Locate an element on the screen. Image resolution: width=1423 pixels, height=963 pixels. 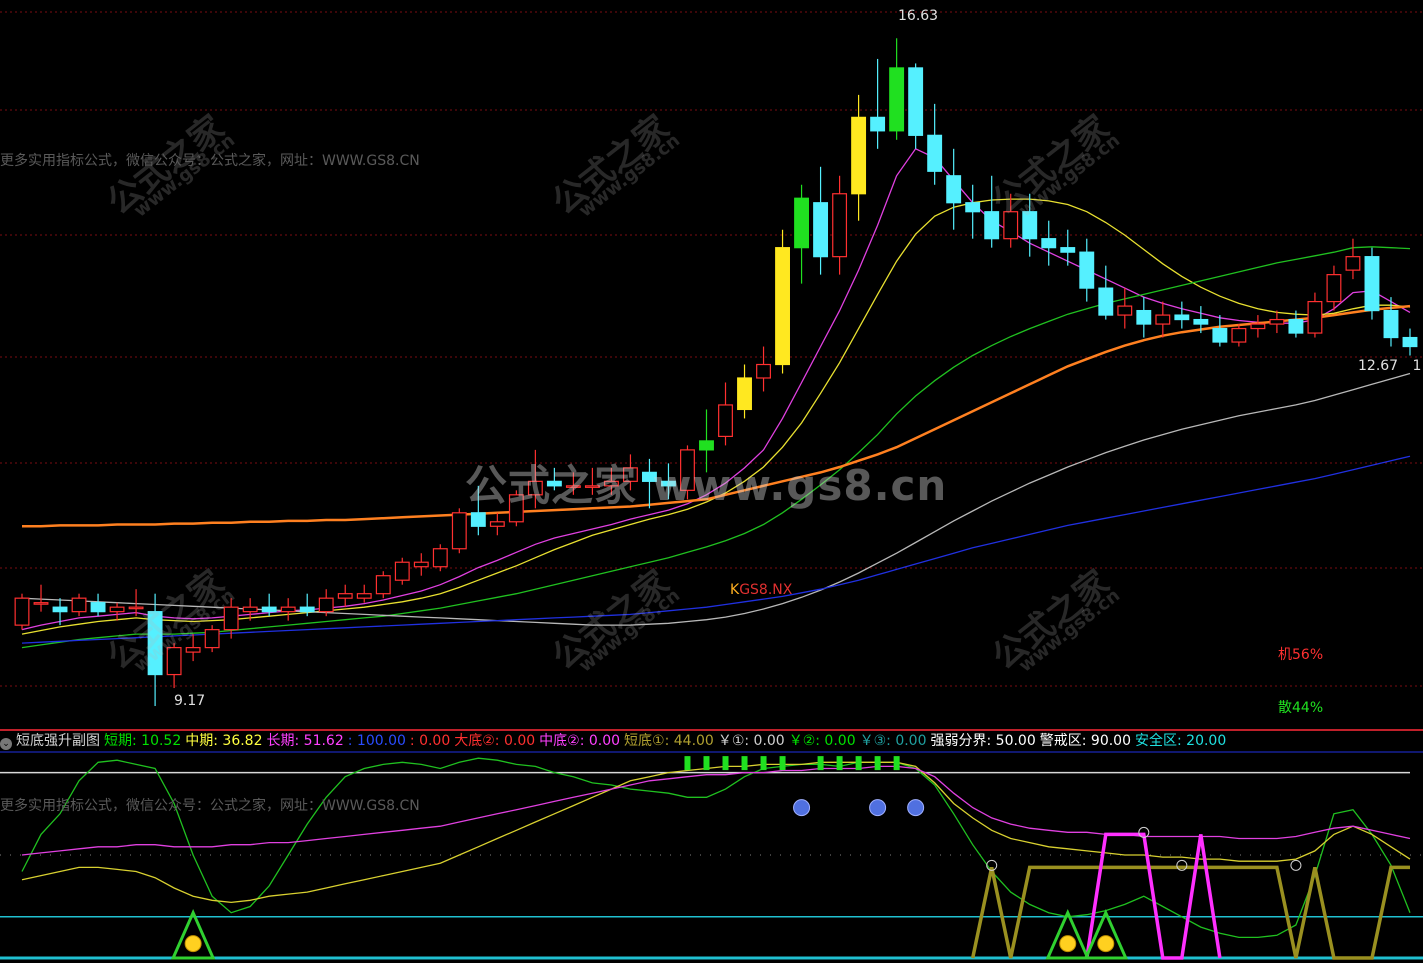
legend-item: 短底强升副图 is located at coordinates (58, 741).